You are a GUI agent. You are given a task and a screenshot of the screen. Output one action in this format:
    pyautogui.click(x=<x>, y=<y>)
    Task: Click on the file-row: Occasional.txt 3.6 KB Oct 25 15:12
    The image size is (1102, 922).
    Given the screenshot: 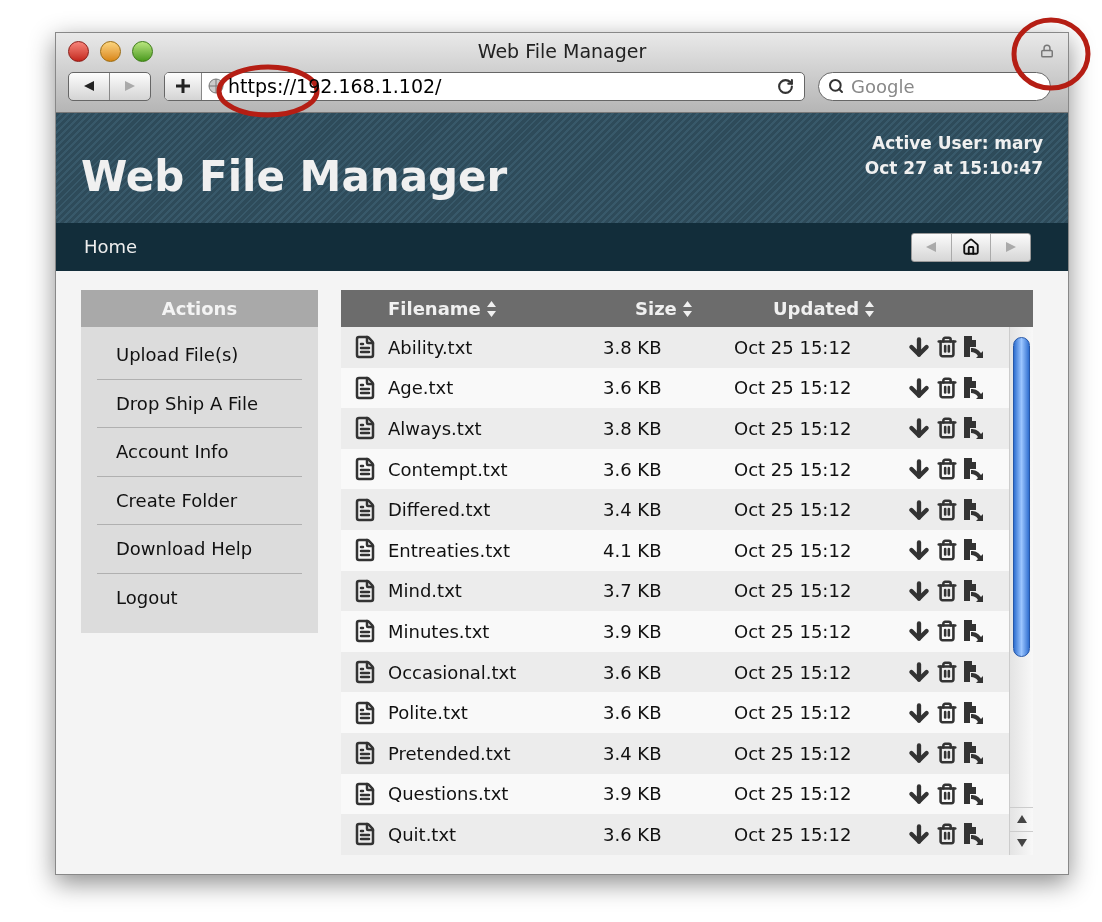 What is the action you would take?
    pyautogui.click(x=675, y=672)
    